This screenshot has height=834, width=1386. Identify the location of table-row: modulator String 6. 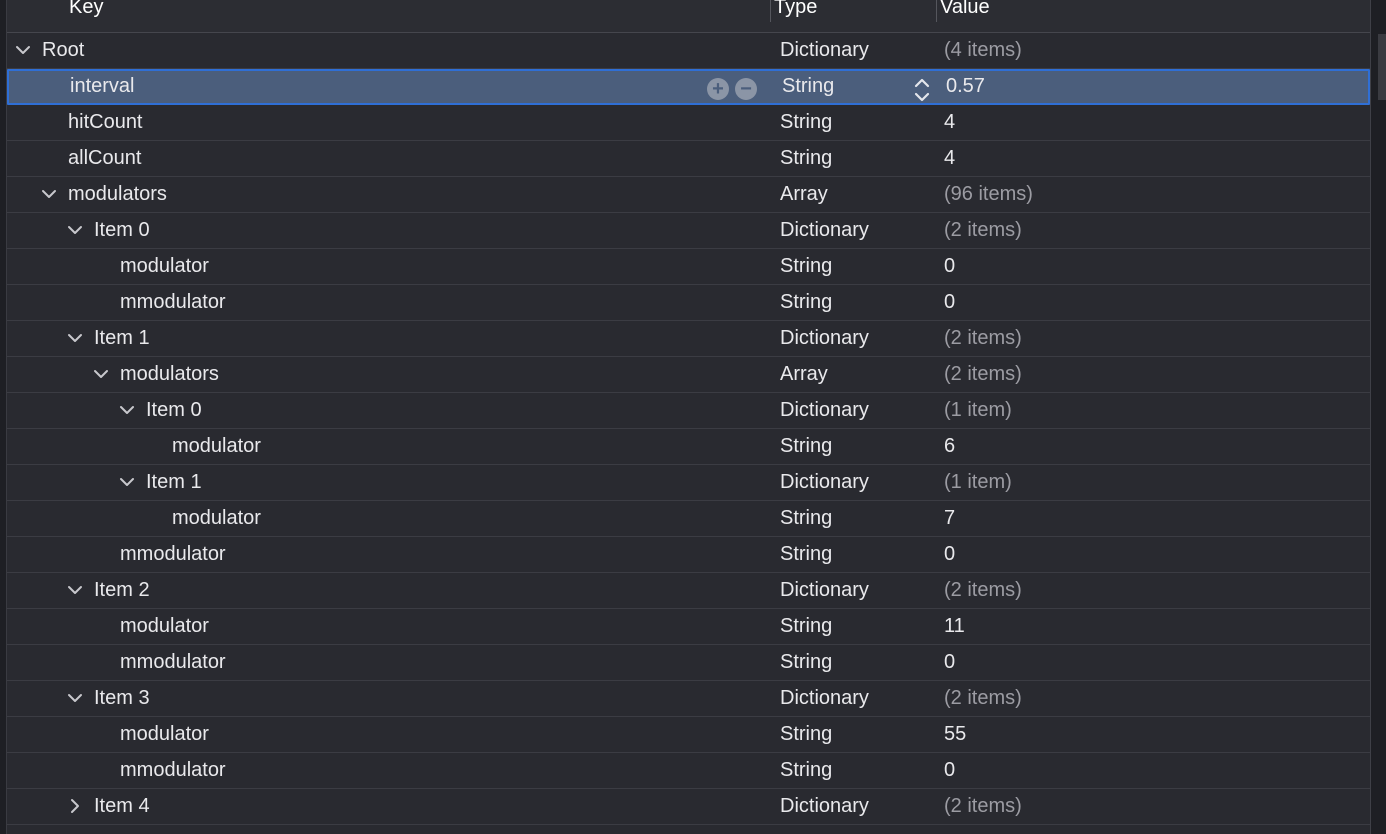
(688, 447).